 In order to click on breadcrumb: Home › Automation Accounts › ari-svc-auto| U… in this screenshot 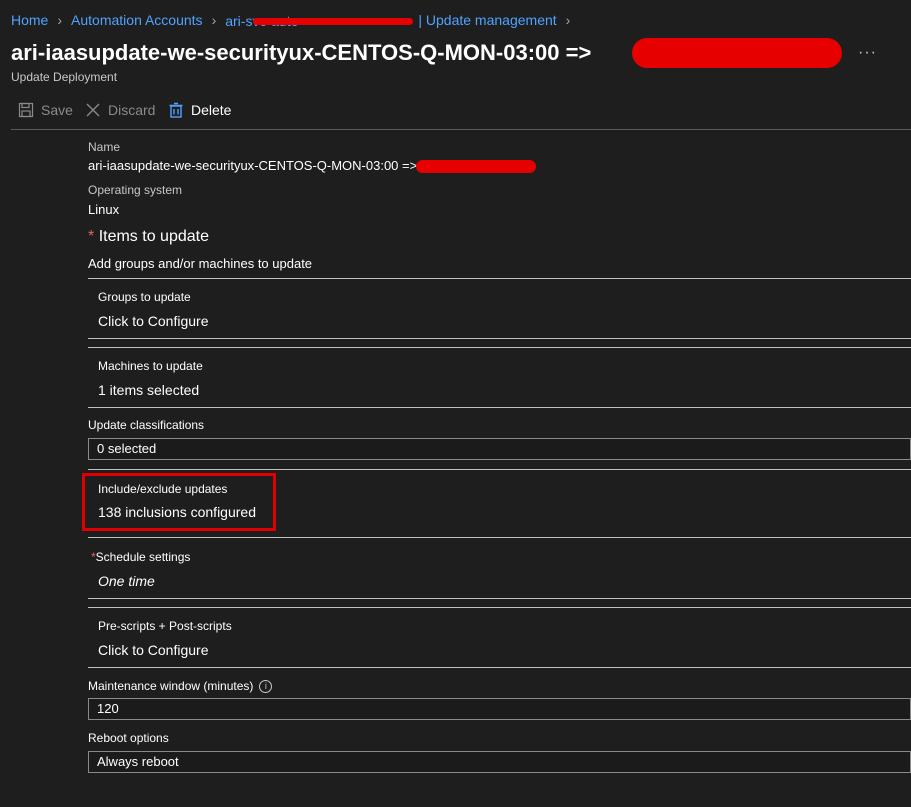, I will do `click(295, 20)`.